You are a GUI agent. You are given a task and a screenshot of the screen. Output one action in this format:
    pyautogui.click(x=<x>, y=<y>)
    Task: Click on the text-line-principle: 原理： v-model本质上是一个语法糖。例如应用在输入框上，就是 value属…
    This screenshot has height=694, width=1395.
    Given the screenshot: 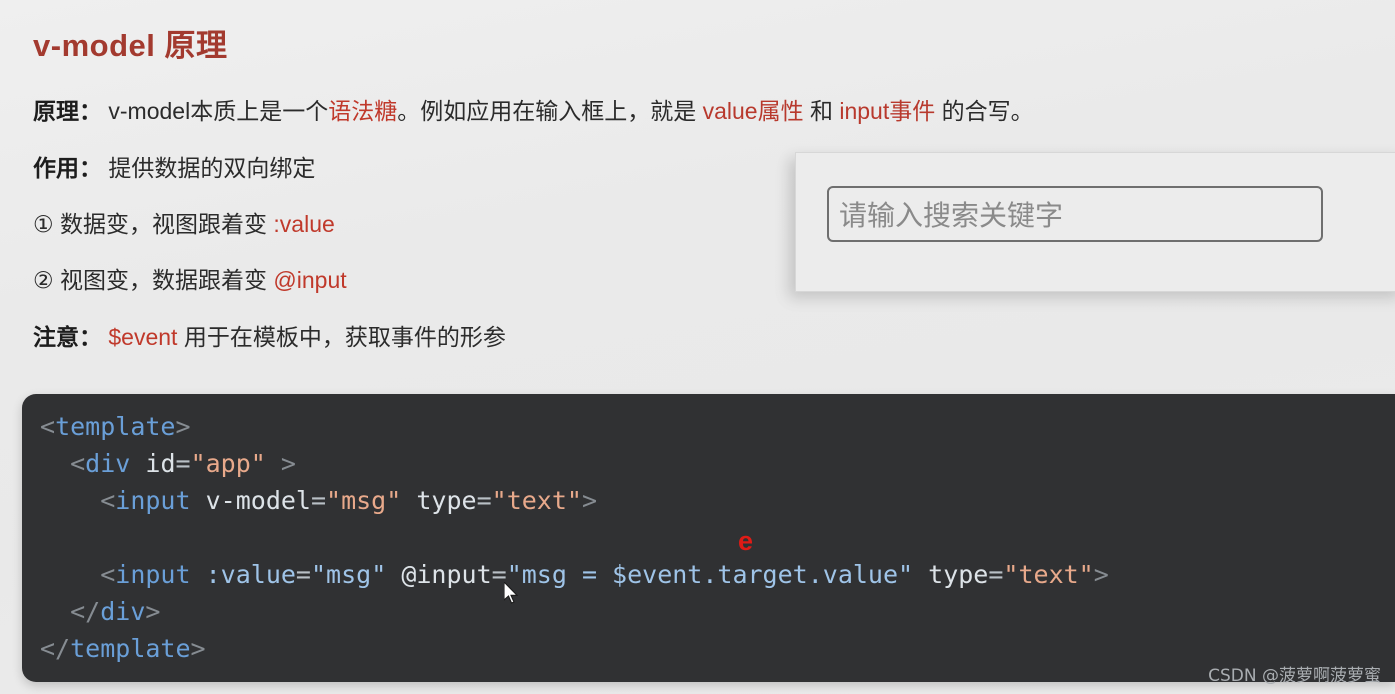 What is the action you would take?
    pyautogui.click(x=533, y=111)
    